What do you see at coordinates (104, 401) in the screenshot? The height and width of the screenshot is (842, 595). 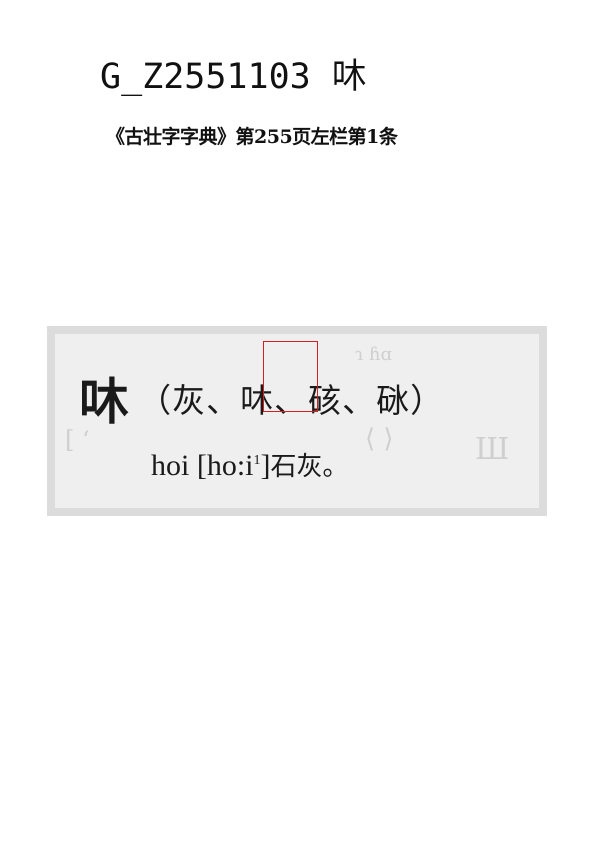 I see `entry-headword: 㕲` at bounding box center [104, 401].